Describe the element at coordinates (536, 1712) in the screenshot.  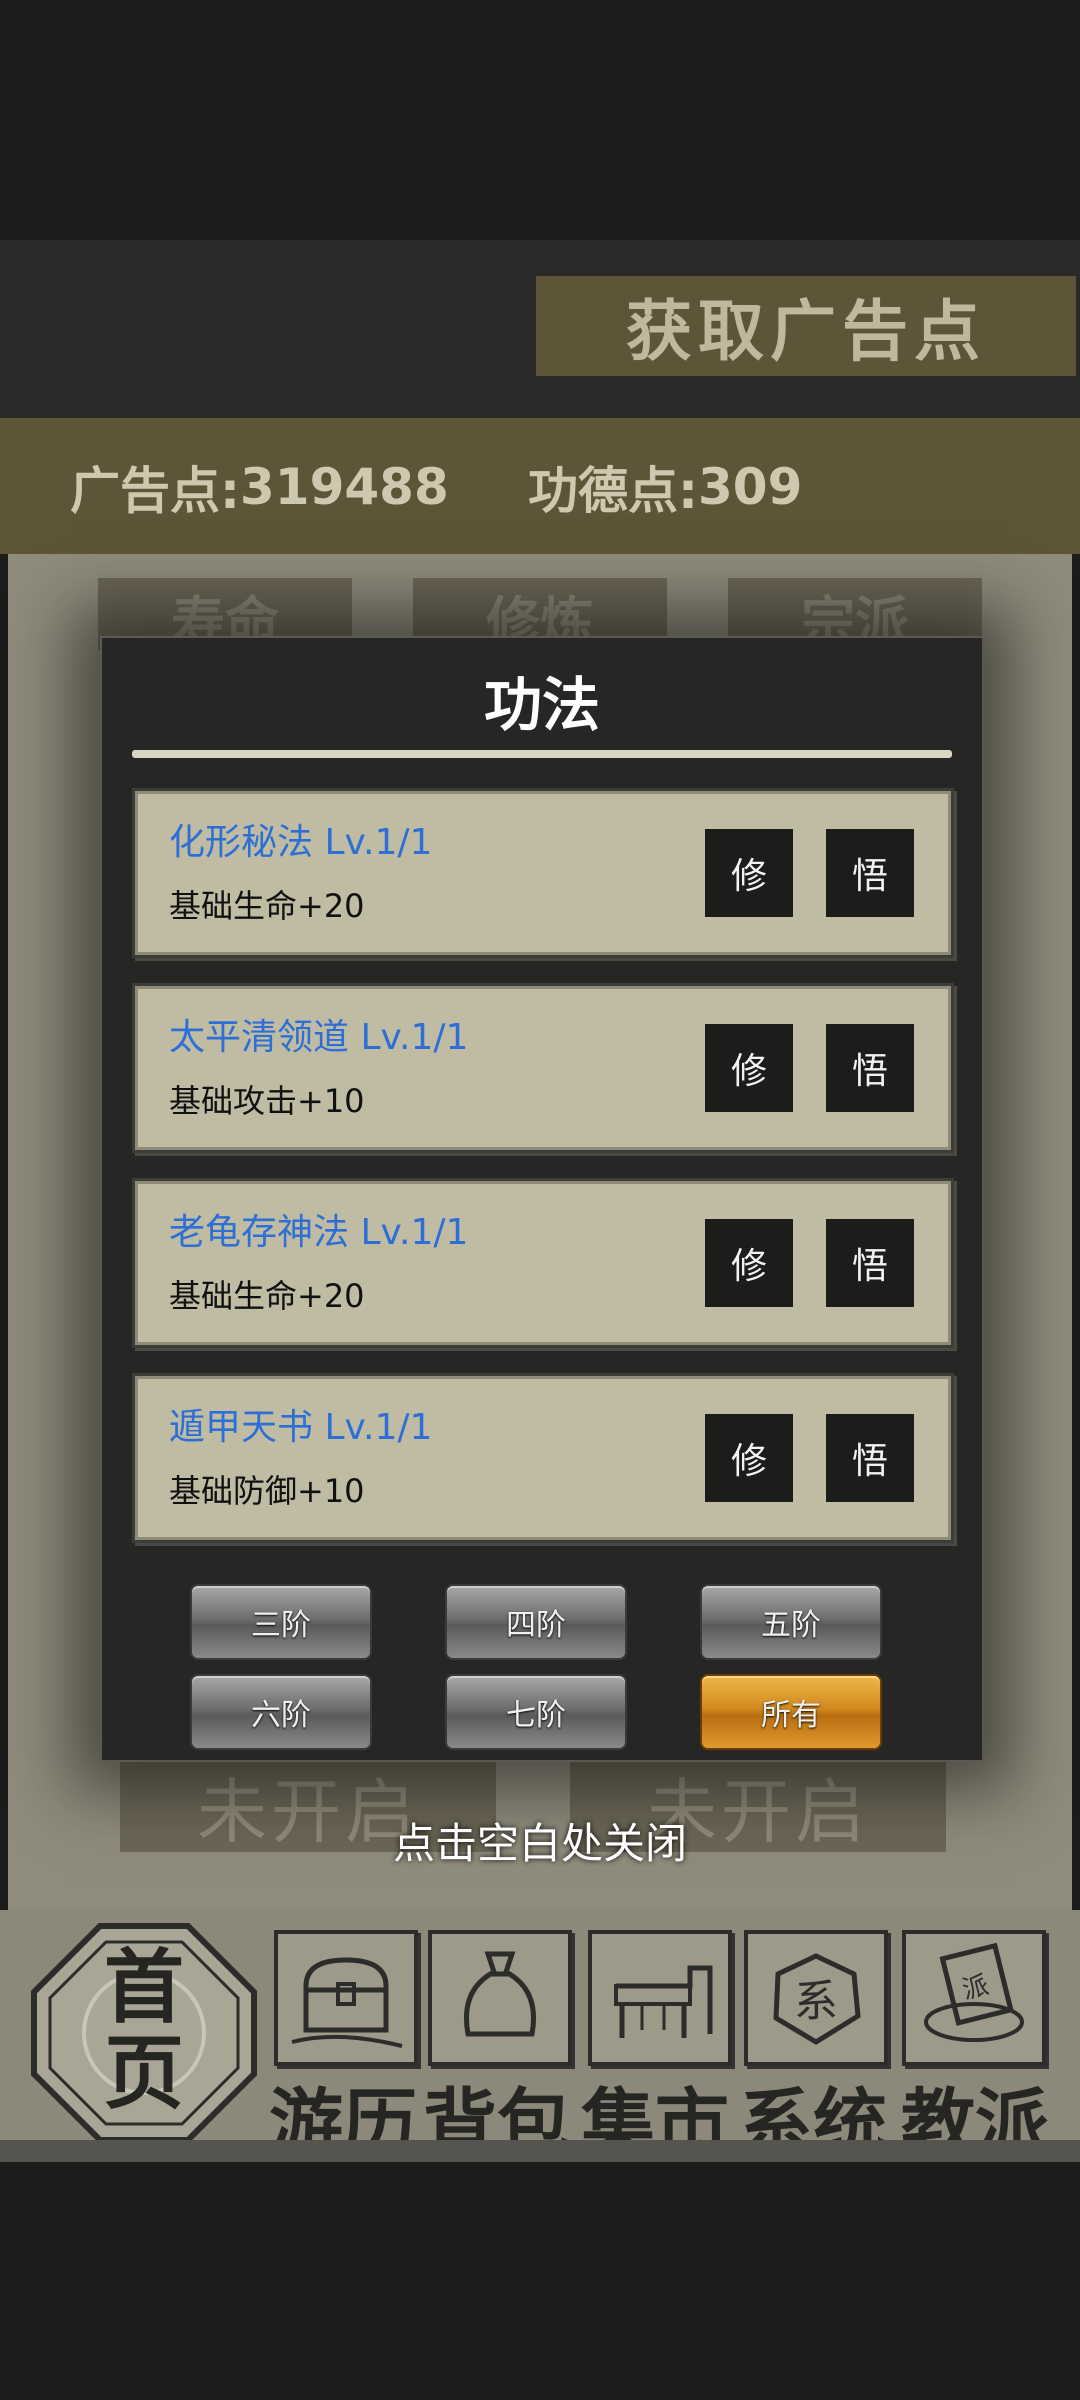
I see `tier-button-7: 七阶` at that location.